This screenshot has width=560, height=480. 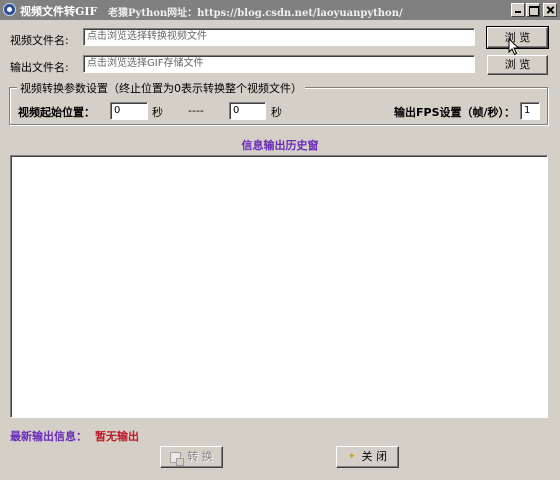 I want to click on browse-output-button: 浏 览, so click(x=517, y=65).